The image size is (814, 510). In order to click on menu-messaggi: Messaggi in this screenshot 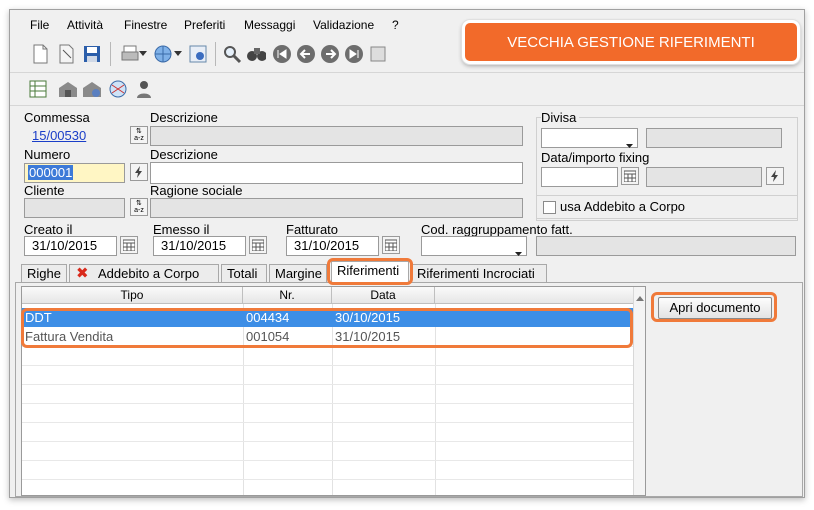, I will do `click(269, 25)`.